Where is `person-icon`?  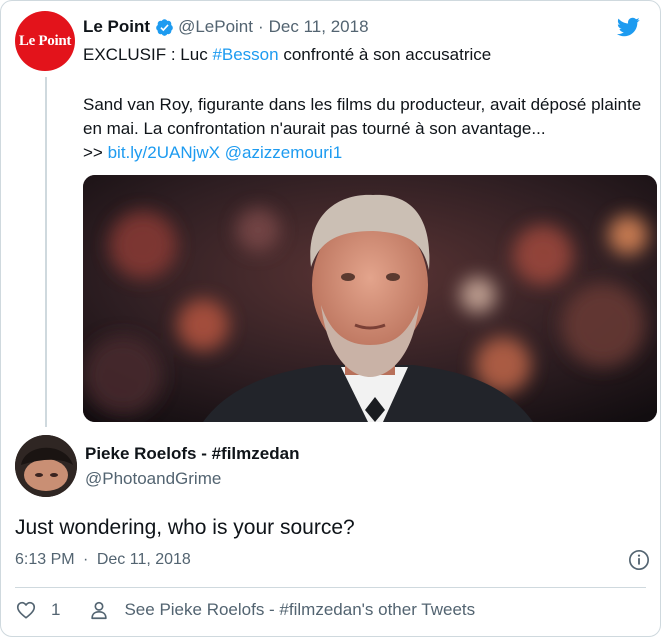 person-icon is located at coordinates (99, 610).